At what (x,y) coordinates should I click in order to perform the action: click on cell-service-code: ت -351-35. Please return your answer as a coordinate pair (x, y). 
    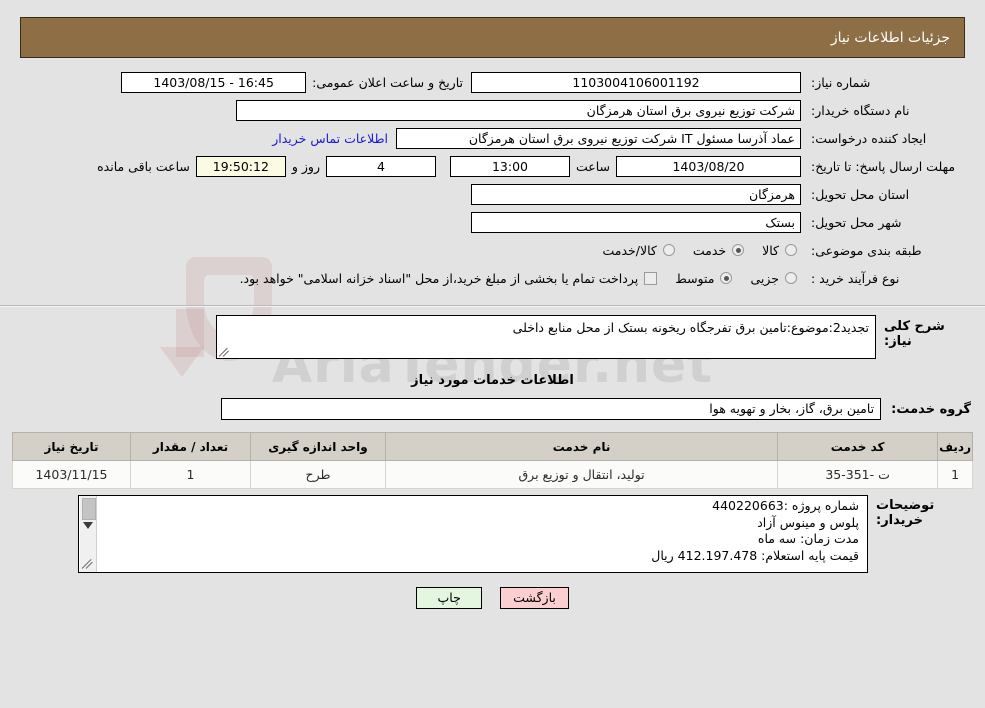
    Looking at the image, I should click on (858, 474).